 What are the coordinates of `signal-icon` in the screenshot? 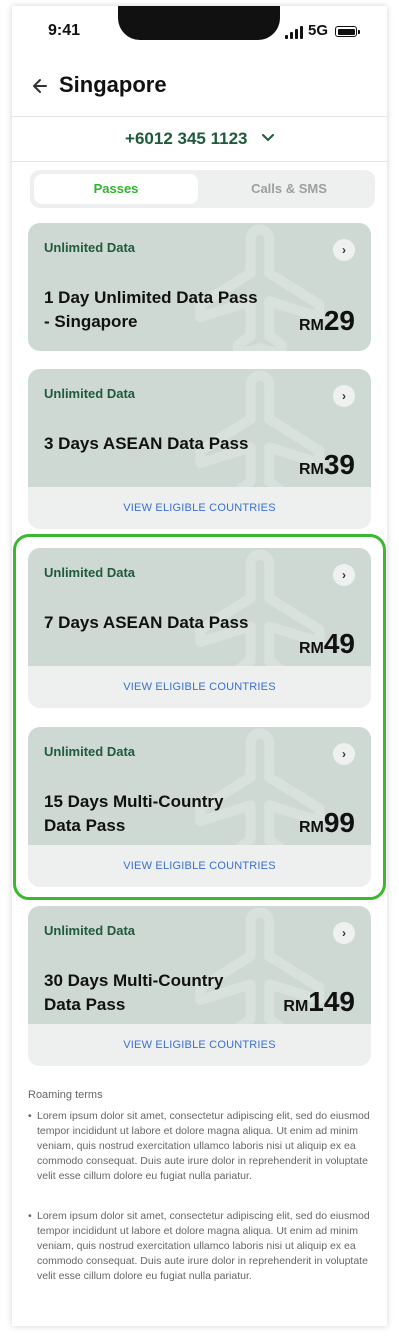 It's located at (295, 32).